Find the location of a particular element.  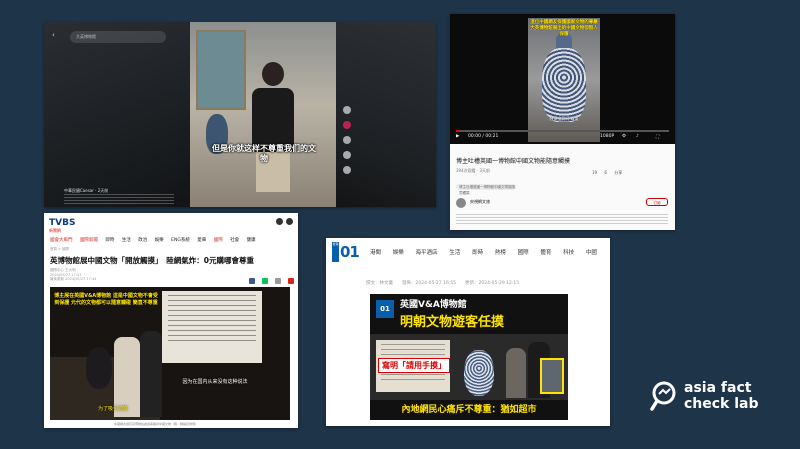

breadcrumb: 首頁 > 國際 is located at coordinates (59, 249).